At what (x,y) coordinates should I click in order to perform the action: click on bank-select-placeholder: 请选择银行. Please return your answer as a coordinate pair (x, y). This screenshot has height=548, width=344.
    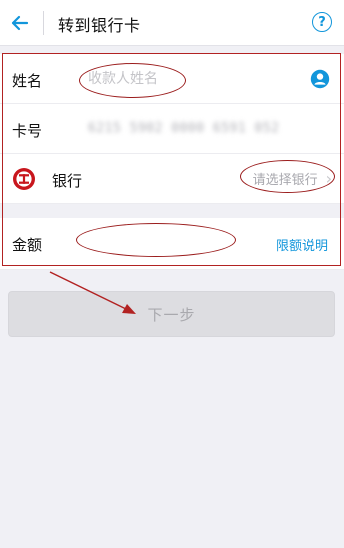
    Looking at the image, I should click on (285, 180).